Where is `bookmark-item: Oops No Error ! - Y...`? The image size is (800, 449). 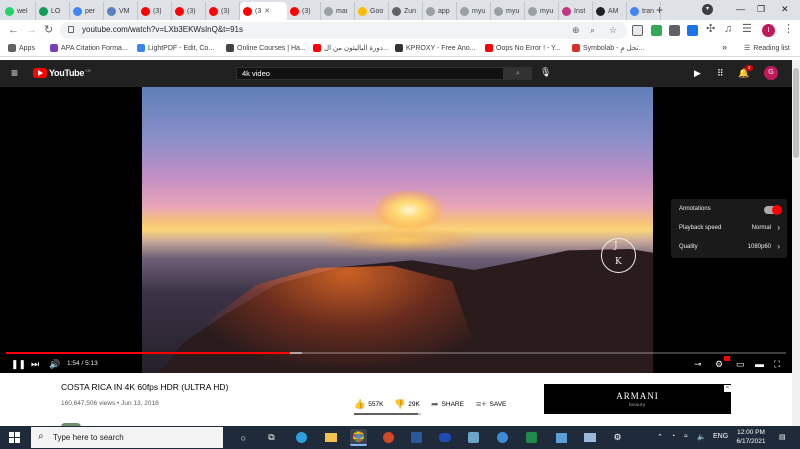 bookmark-item: Oops No Error ! - Y... is located at coordinates (523, 48).